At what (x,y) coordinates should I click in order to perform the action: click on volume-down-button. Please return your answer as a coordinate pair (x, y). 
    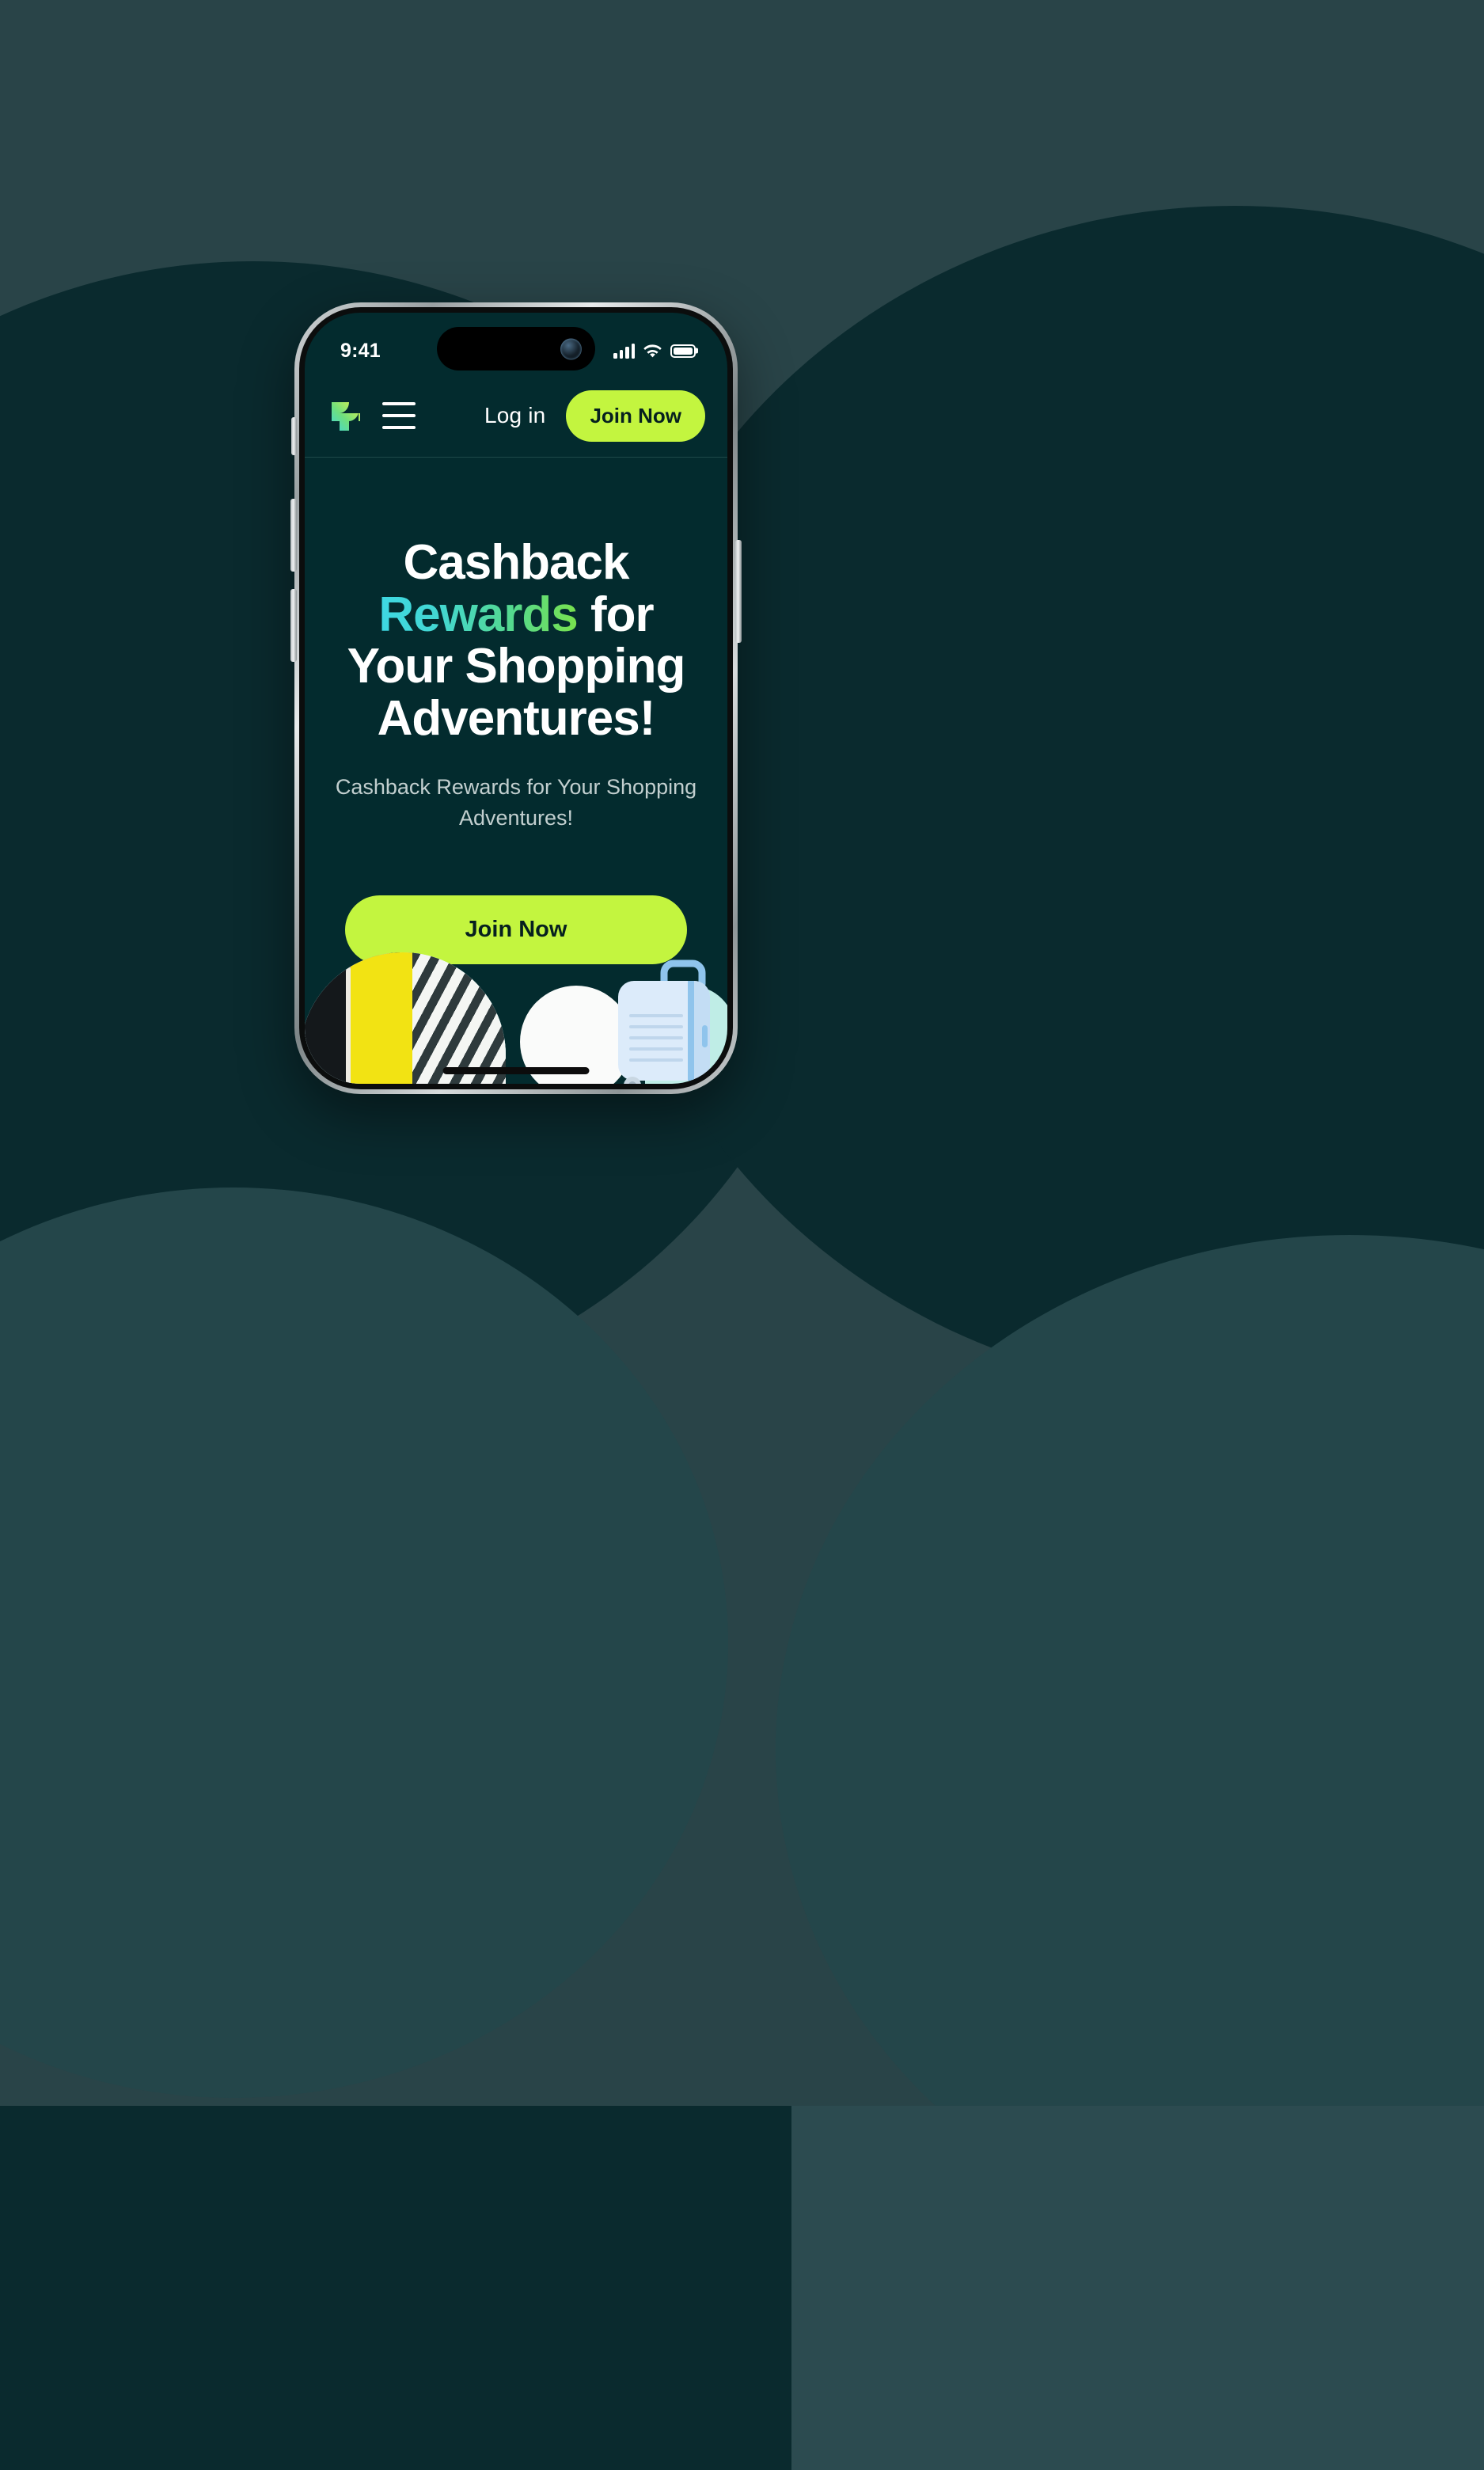
    Looking at the image, I should click on (293, 625).